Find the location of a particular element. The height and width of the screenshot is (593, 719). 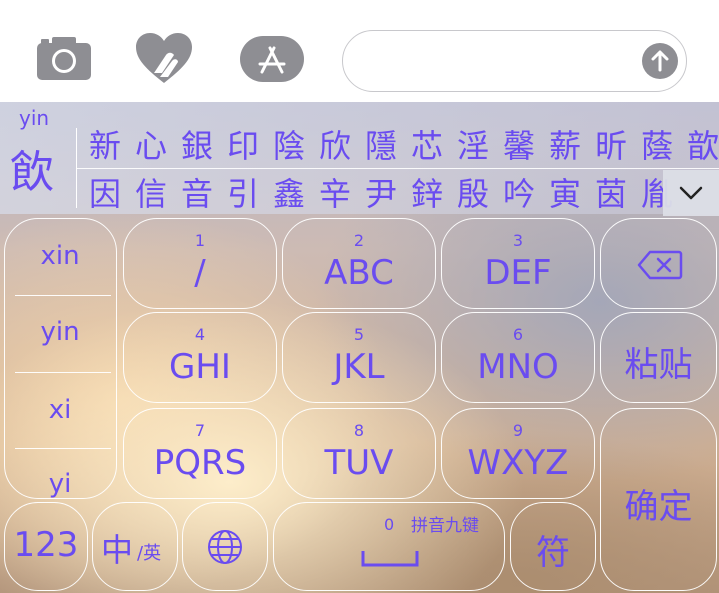

confirm-label: 确定 is located at coordinates (658, 507).